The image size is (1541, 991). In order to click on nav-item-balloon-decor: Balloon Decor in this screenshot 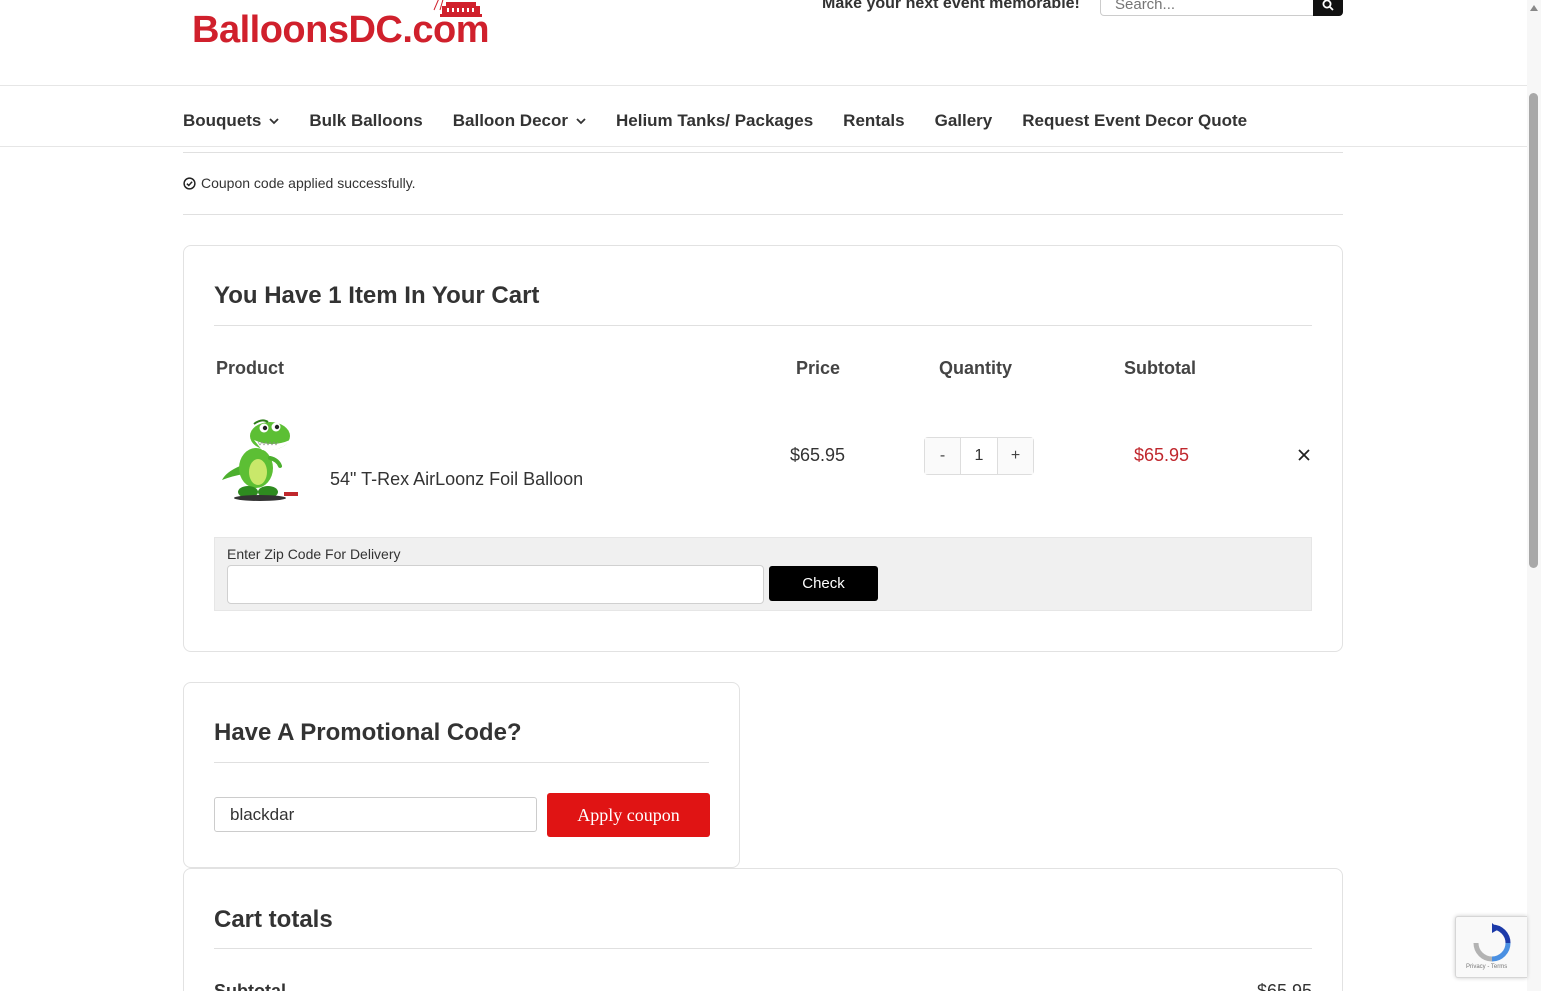, I will do `click(519, 121)`.